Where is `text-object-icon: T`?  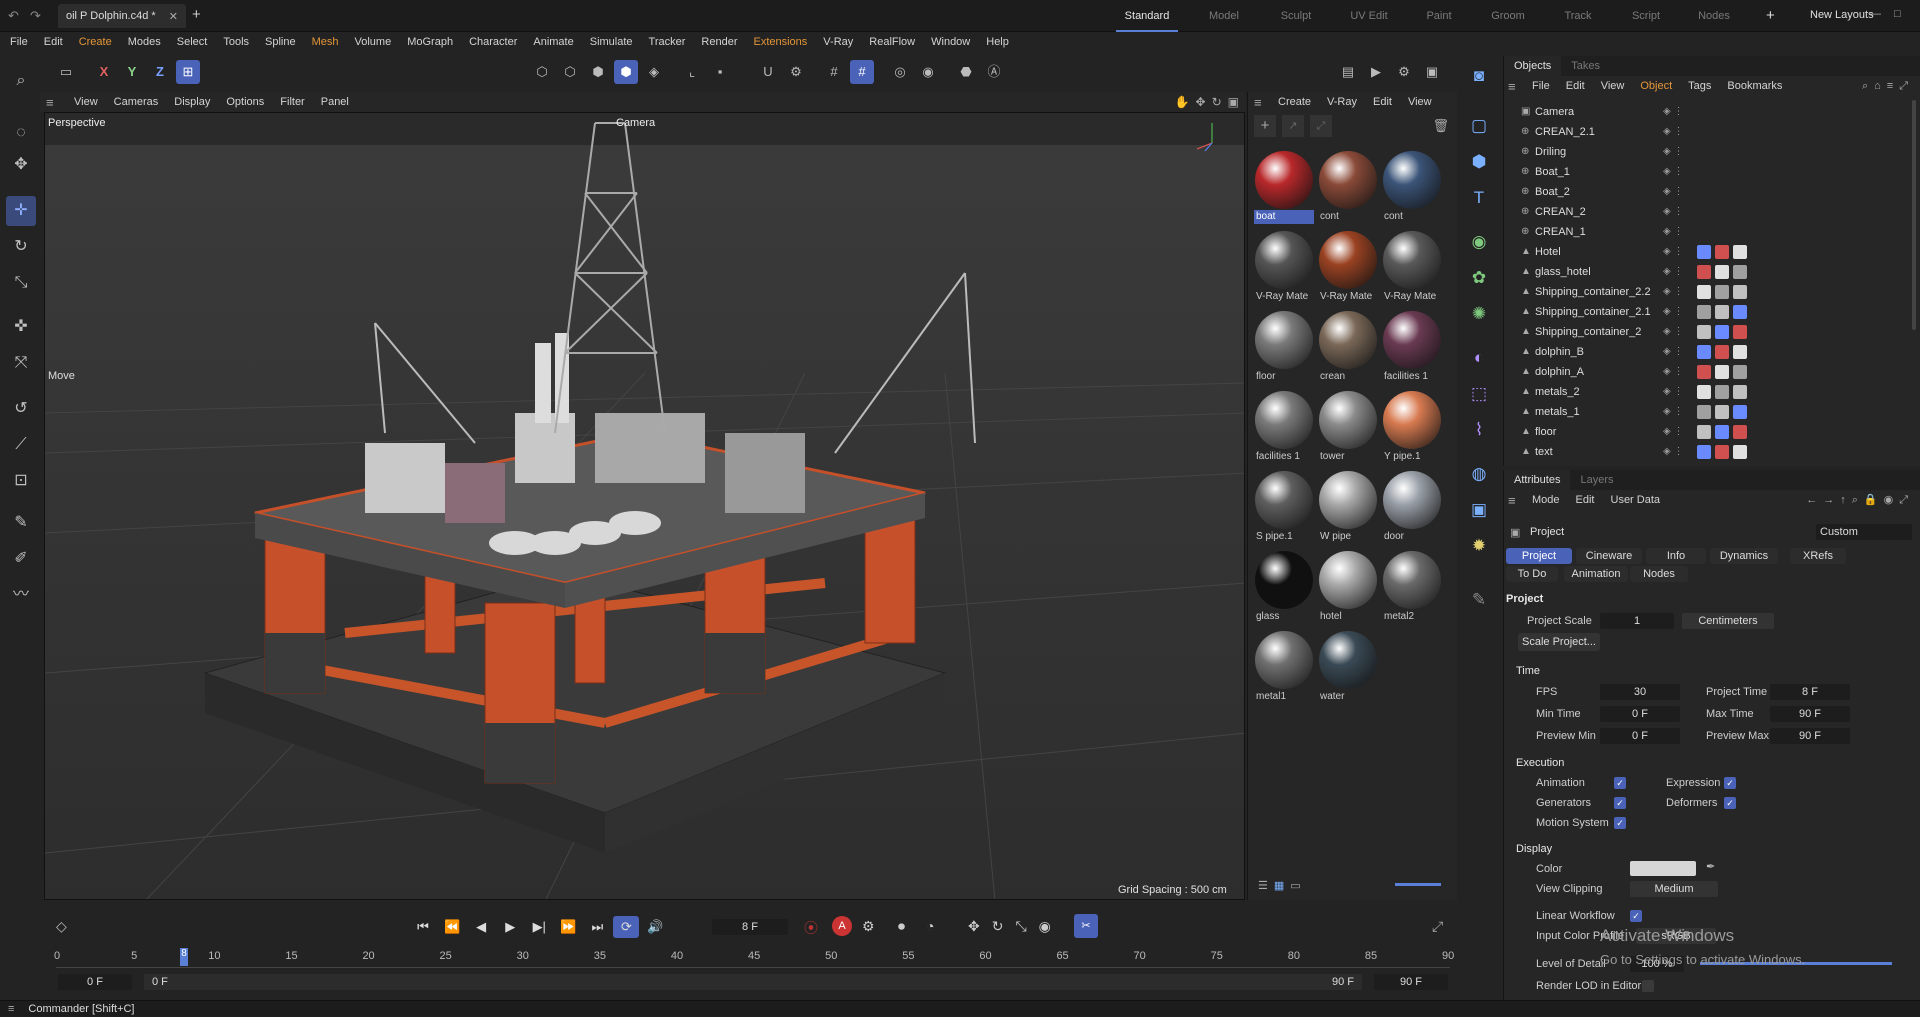 text-object-icon: T is located at coordinates (1479, 198).